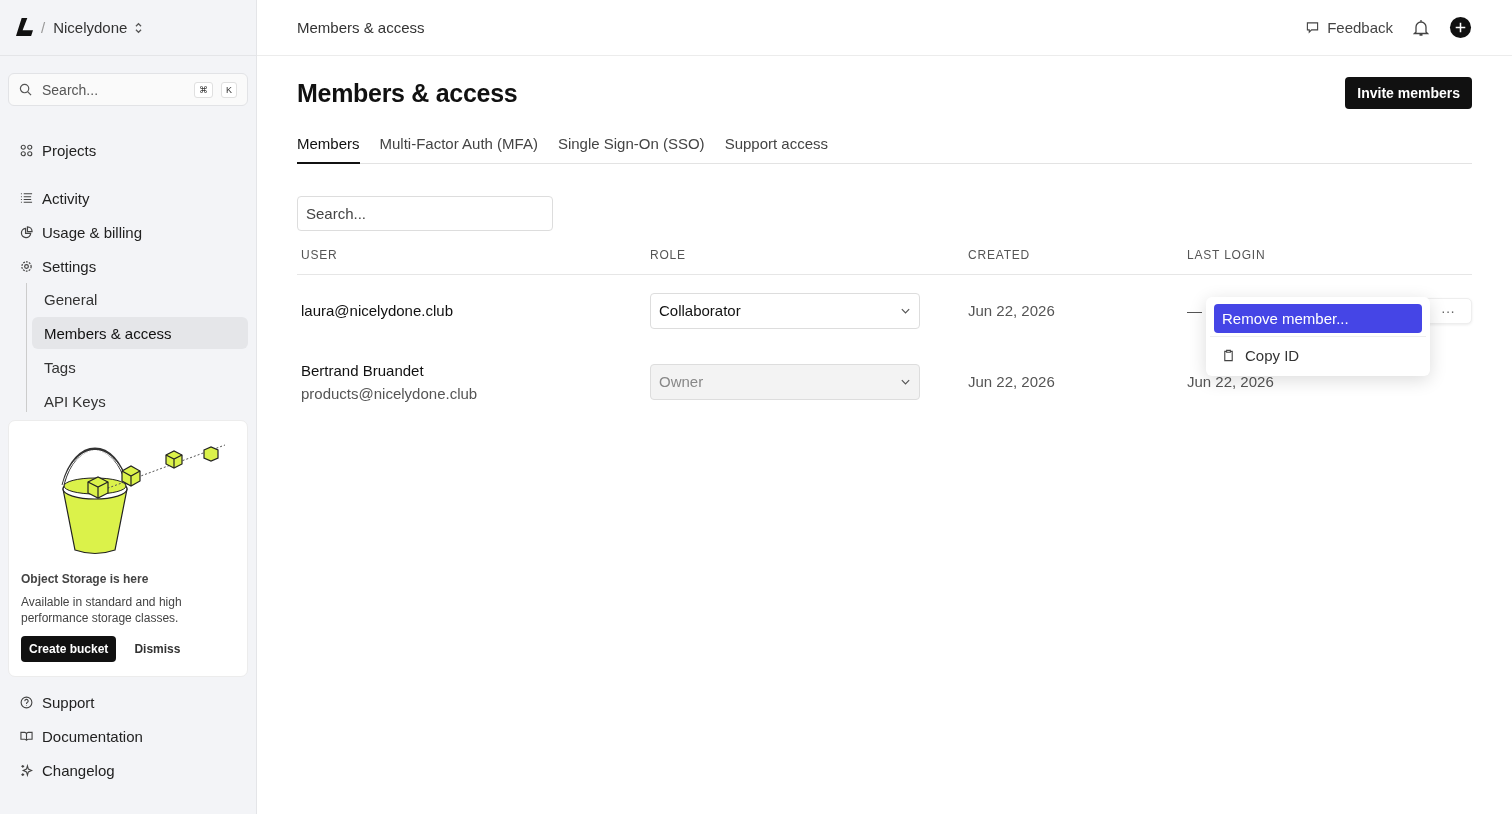 The height and width of the screenshot is (814, 1512). What do you see at coordinates (631, 149) in the screenshot?
I see `tab: Single Sign-On (SSO)` at bounding box center [631, 149].